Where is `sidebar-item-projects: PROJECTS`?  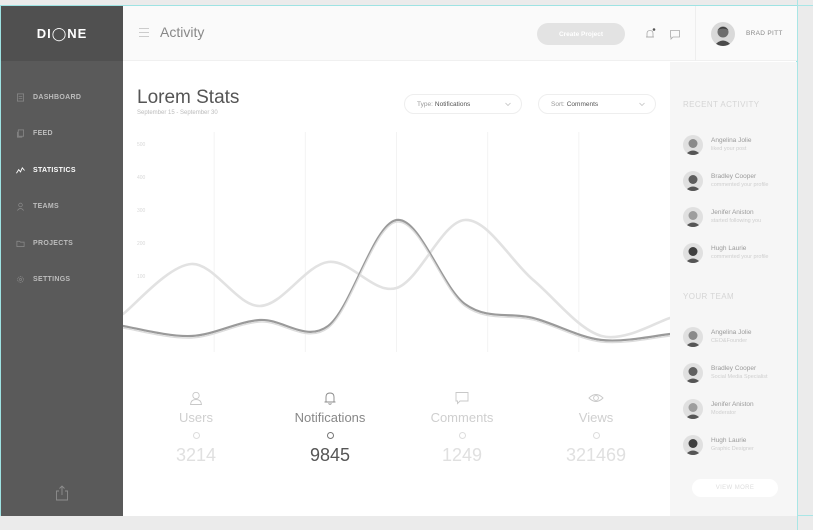
sidebar-item-projects: PROJECTS is located at coordinates (62, 243).